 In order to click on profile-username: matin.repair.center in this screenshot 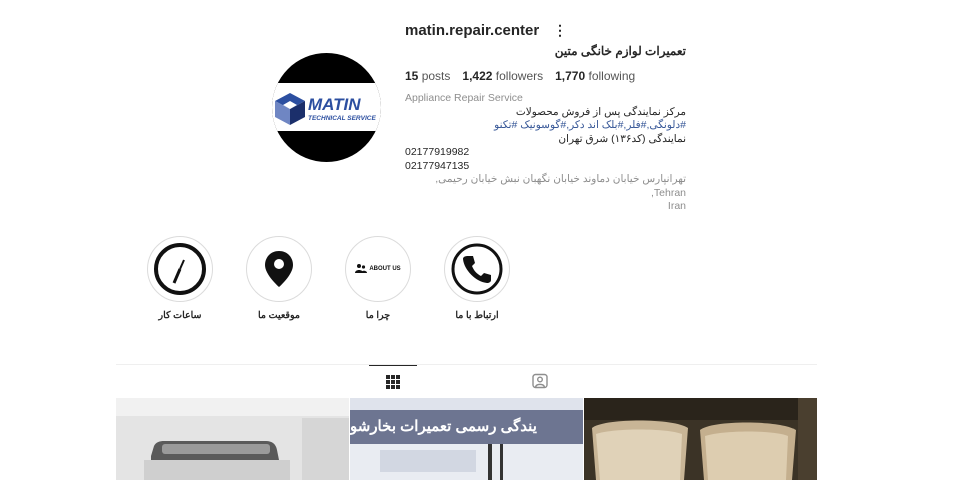, I will do `click(472, 30)`.